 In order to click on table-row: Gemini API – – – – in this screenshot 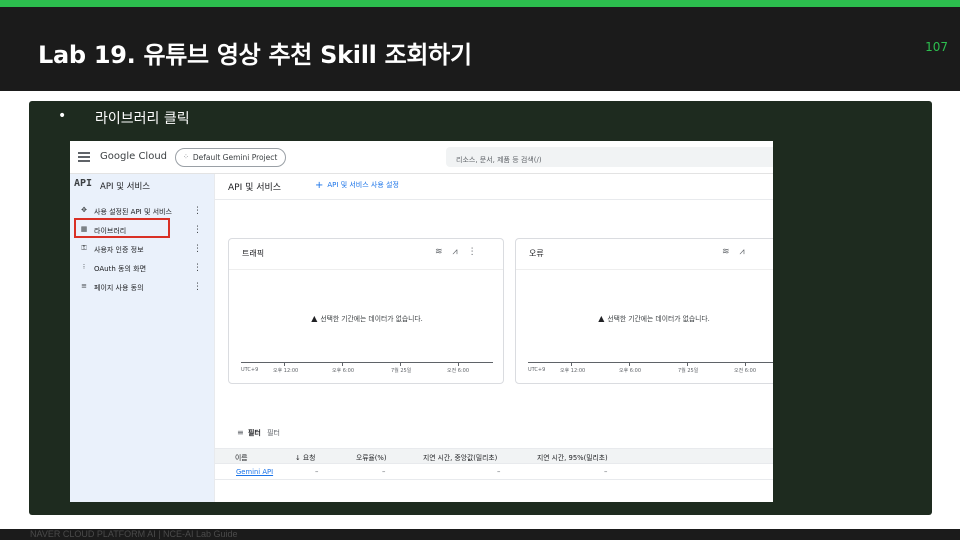, I will do `click(494, 472)`.